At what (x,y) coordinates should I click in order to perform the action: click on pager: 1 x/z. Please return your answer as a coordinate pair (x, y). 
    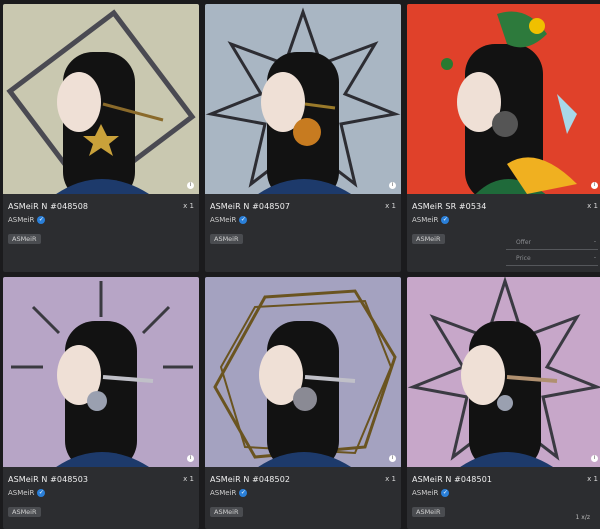
    Looking at the image, I should click on (582, 517).